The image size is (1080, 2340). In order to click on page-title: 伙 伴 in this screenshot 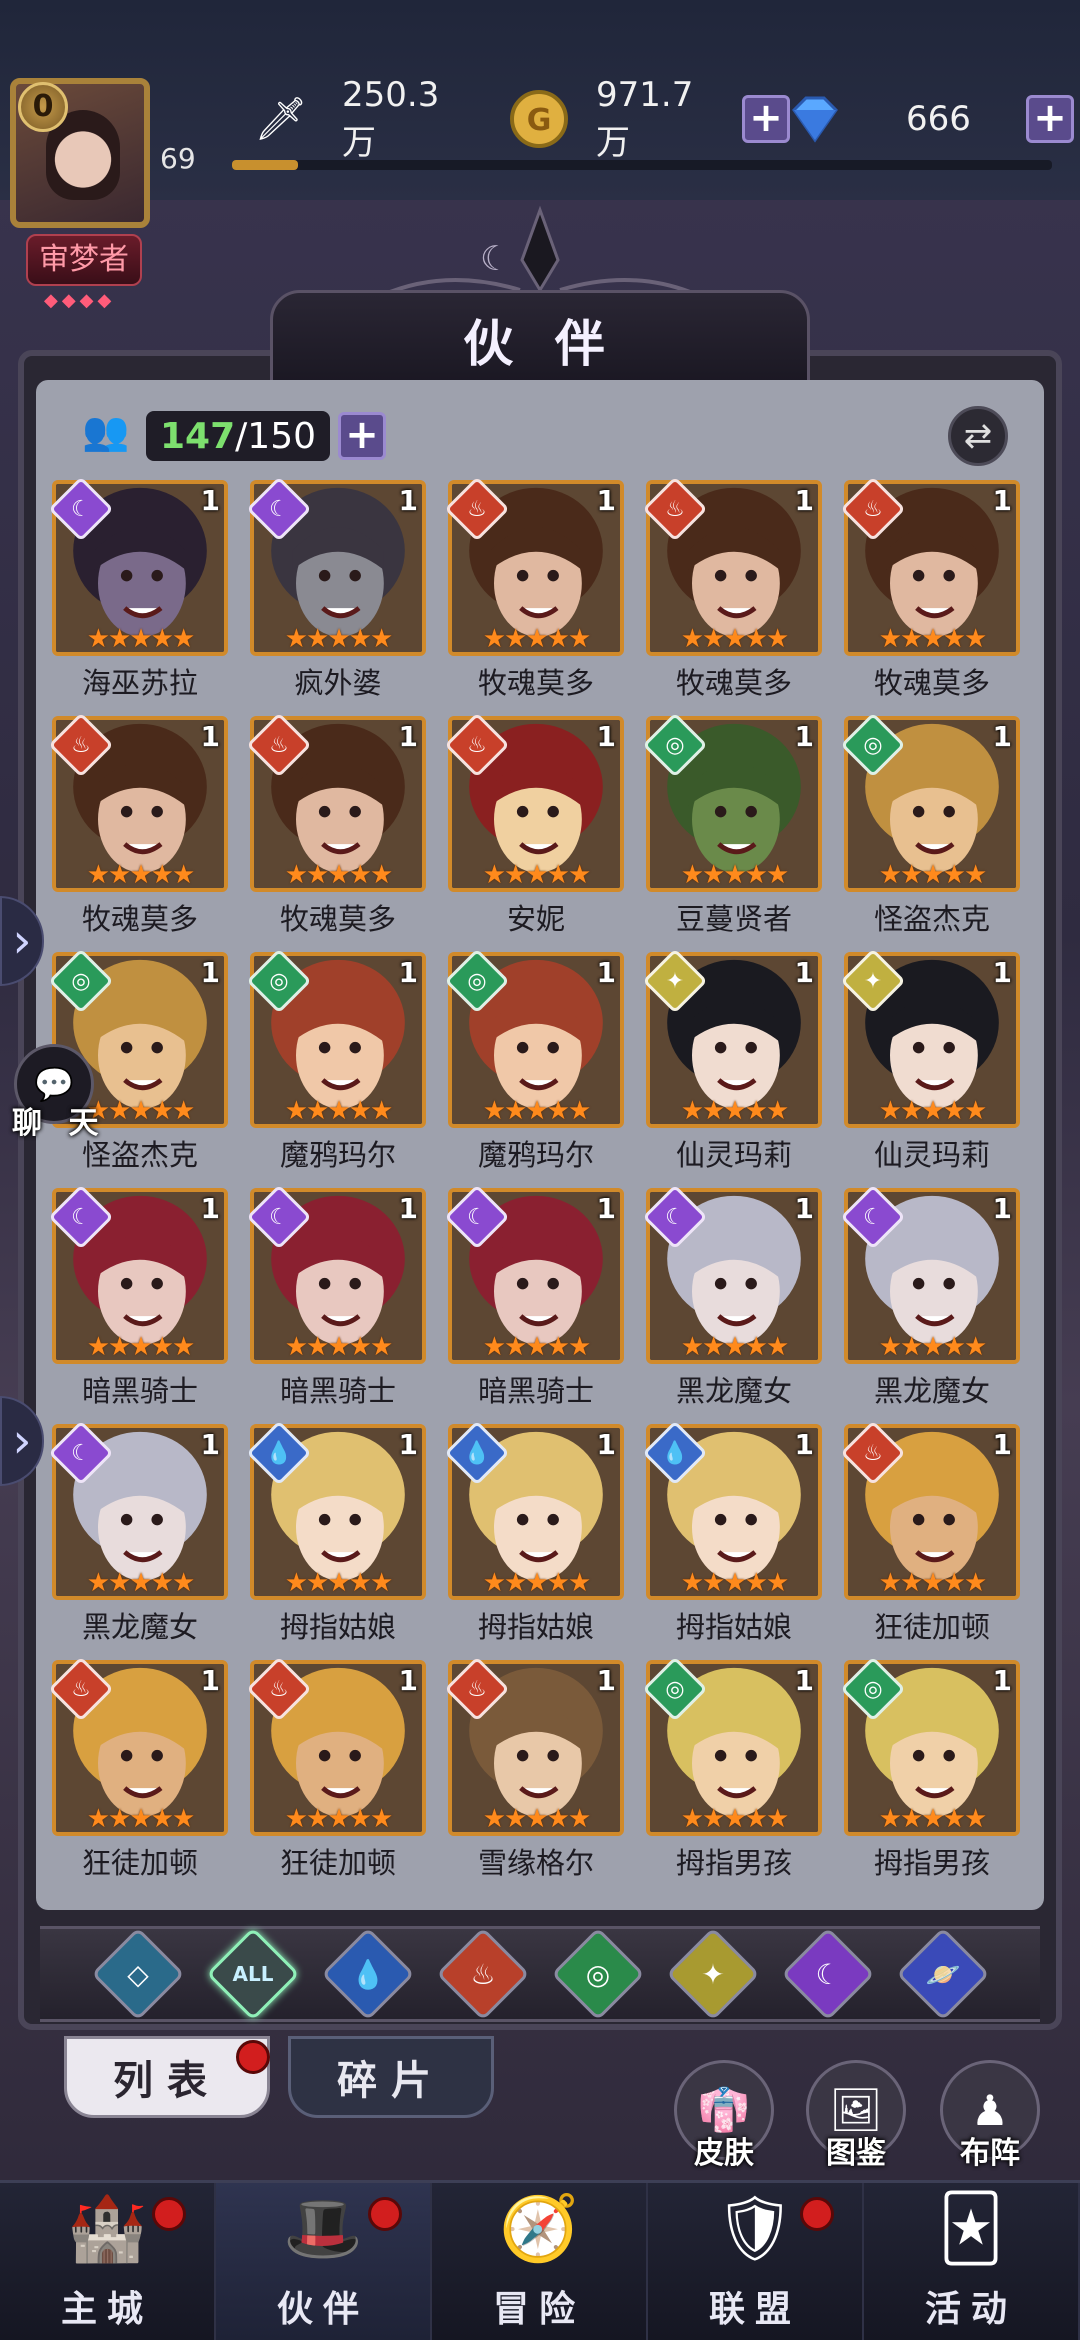, I will do `click(540, 343)`.